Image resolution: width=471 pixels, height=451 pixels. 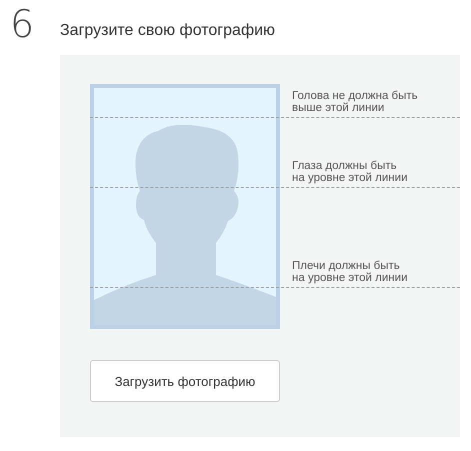 What do you see at coordinates (185, 381) in the screenshot?
I see `upload-photo-button: Загрузить фотографию` at bounding box center [185, 381].